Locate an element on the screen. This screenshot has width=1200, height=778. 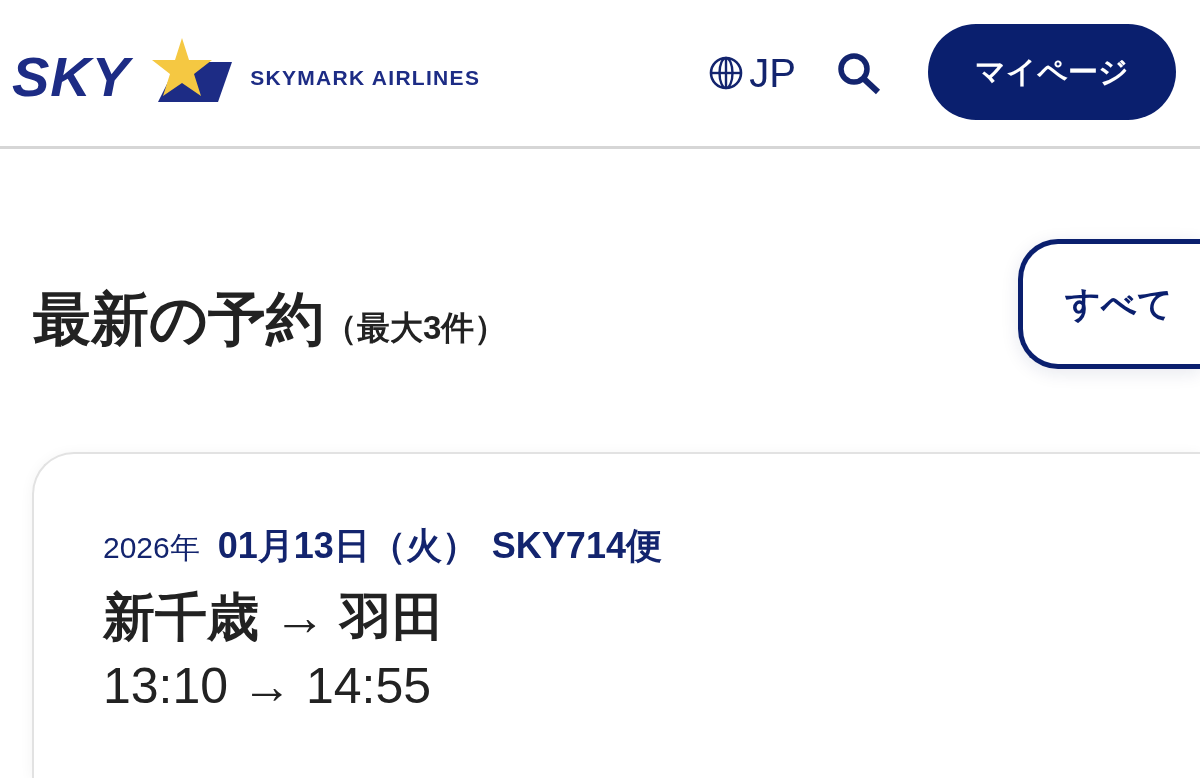
language-selector: JP is located at coordinates (752, 73).